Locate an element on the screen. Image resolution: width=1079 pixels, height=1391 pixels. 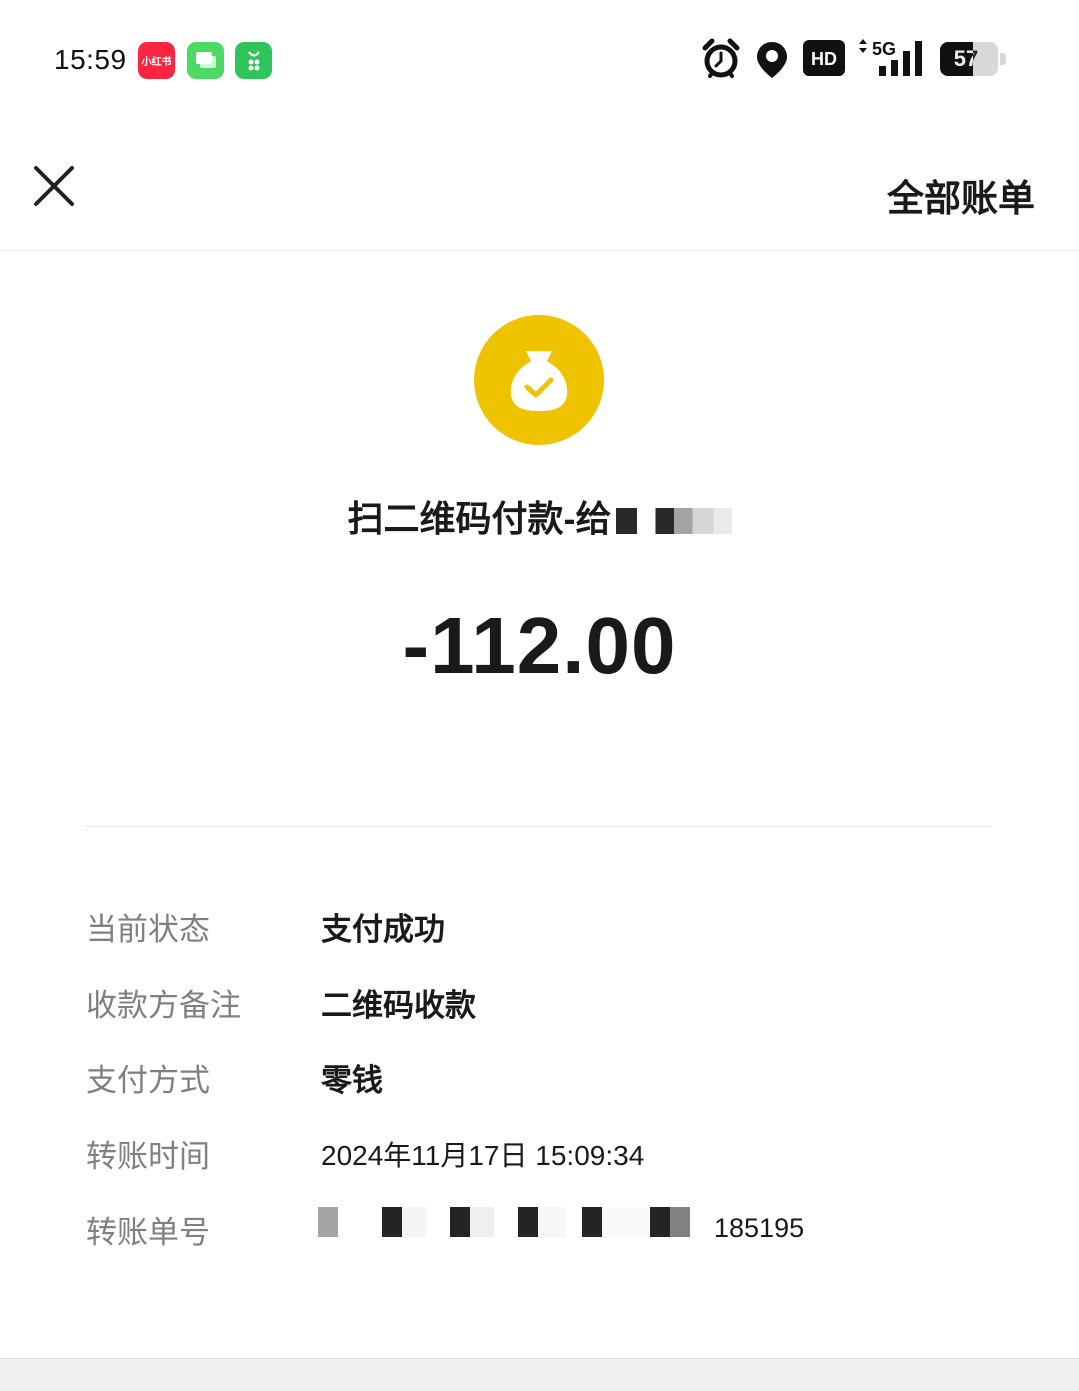
method-value: 零钱 is located at coordinates (352, 1080).